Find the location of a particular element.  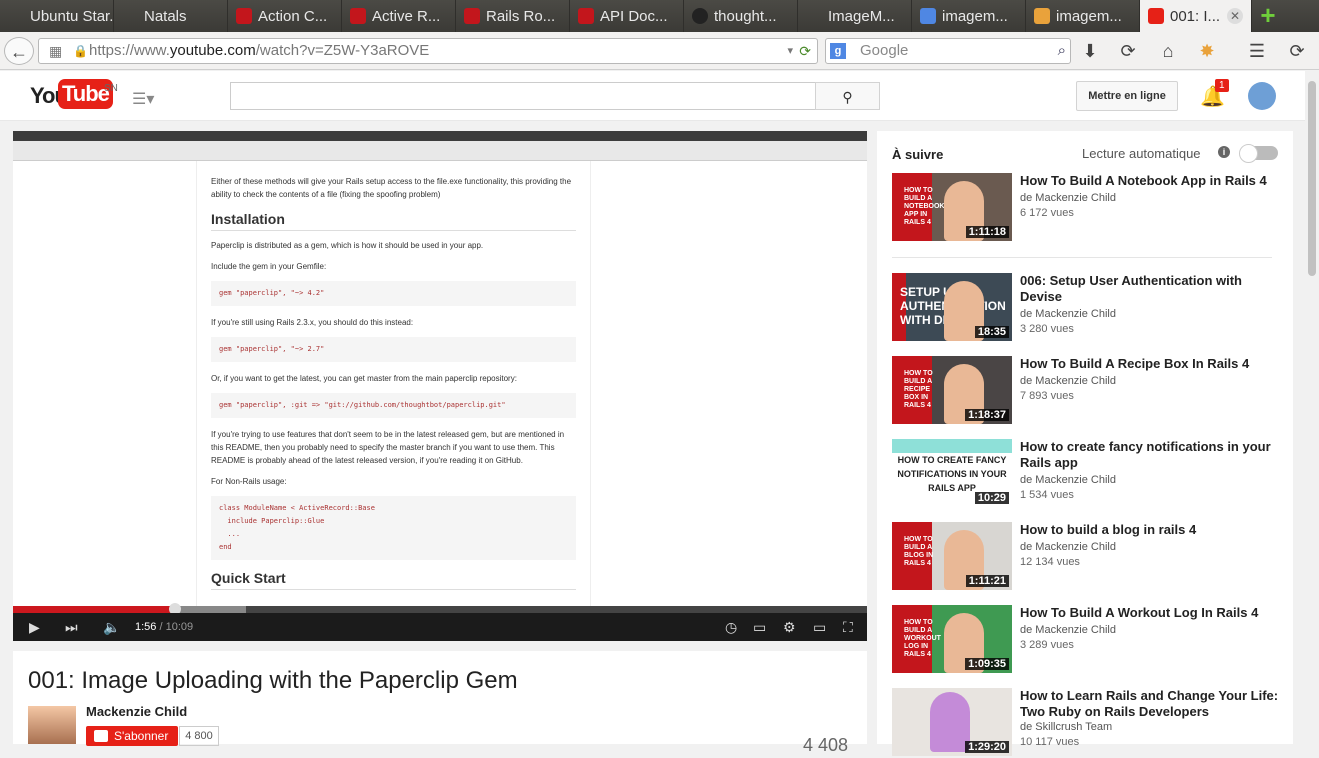

theater-mode-icon: ▭ is located at coordinates (819, 627).